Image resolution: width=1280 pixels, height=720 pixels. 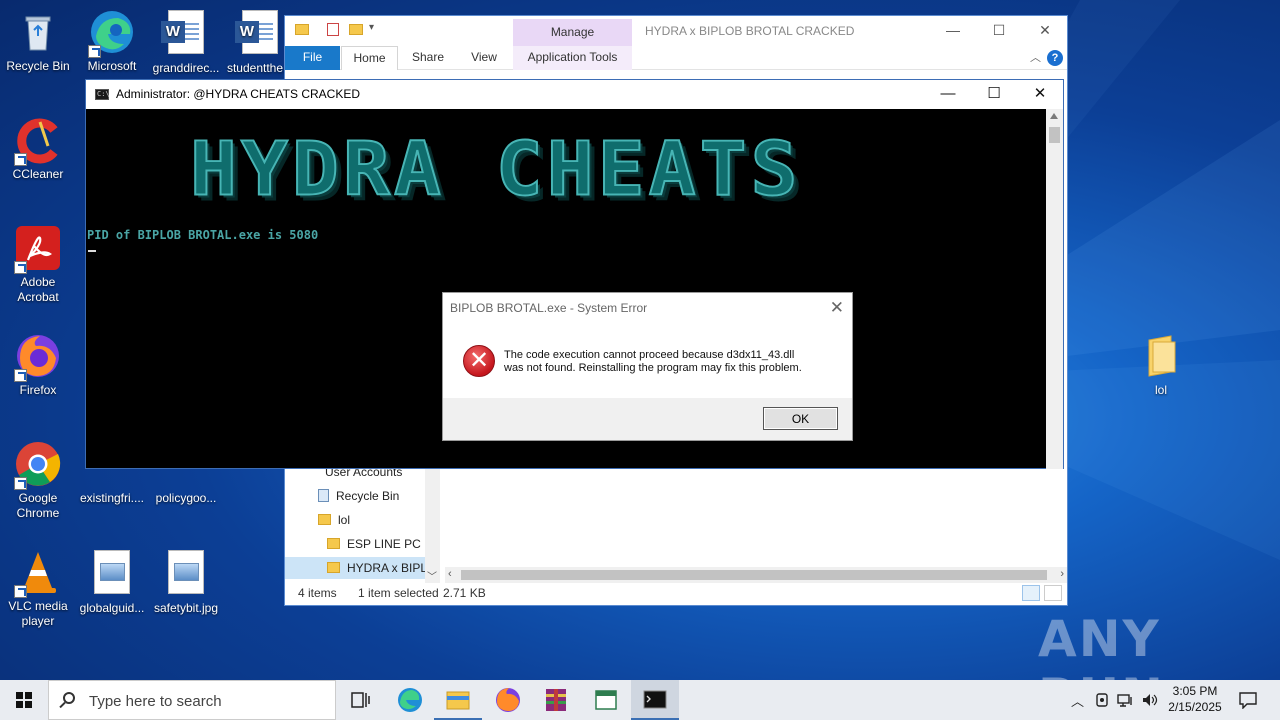 I want to click on desktop-icon-edge: Microsoft Edge, so click(x=112, y=41).